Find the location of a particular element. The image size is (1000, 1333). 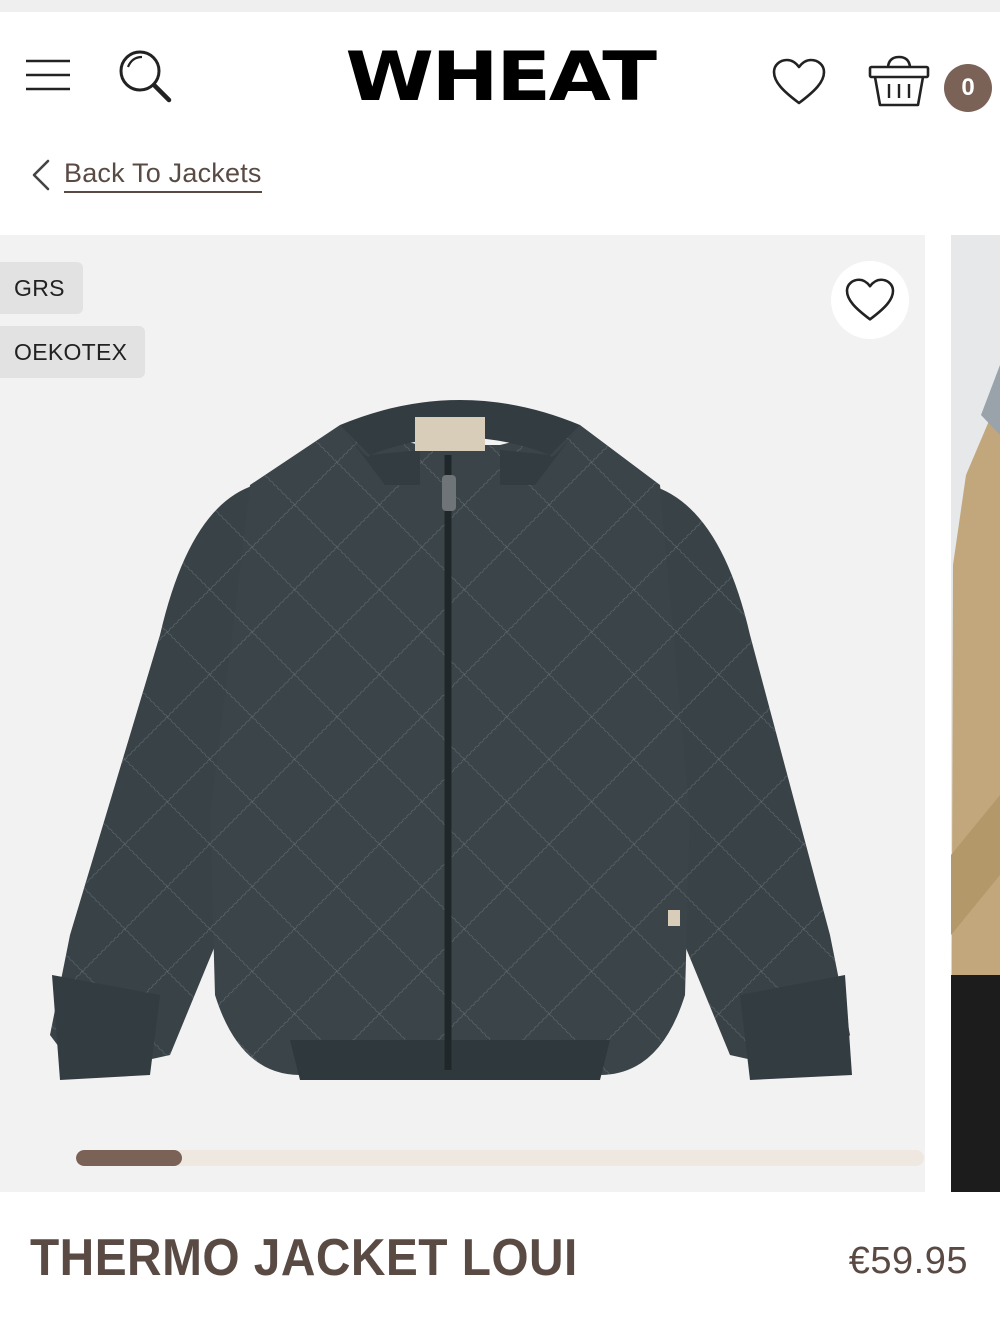

search-icon is located at coordinates (145, 76).